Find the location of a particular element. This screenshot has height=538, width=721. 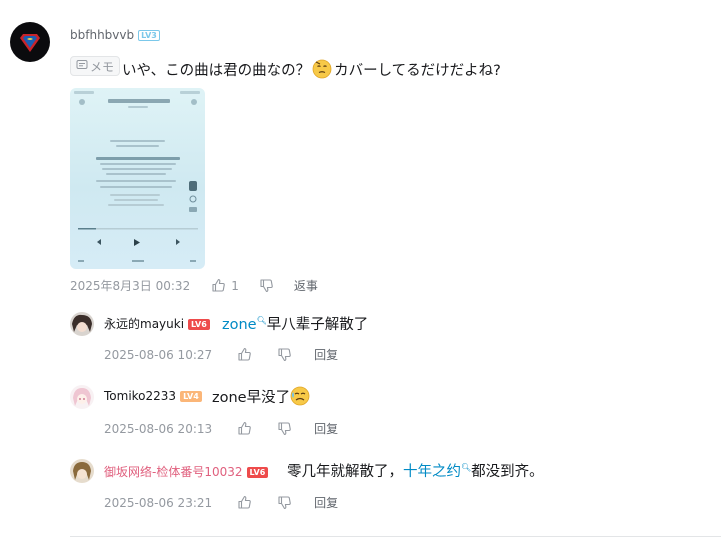

crying-face-emoji is located at coordinates (300, 396).